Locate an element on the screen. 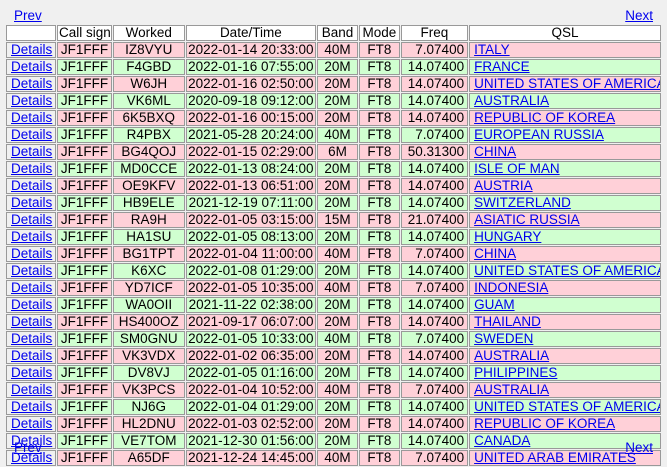 The height and width of the screenshot is (467, 667). qsl-cell: PHILIPPINES is located at coordinates (565, 373).